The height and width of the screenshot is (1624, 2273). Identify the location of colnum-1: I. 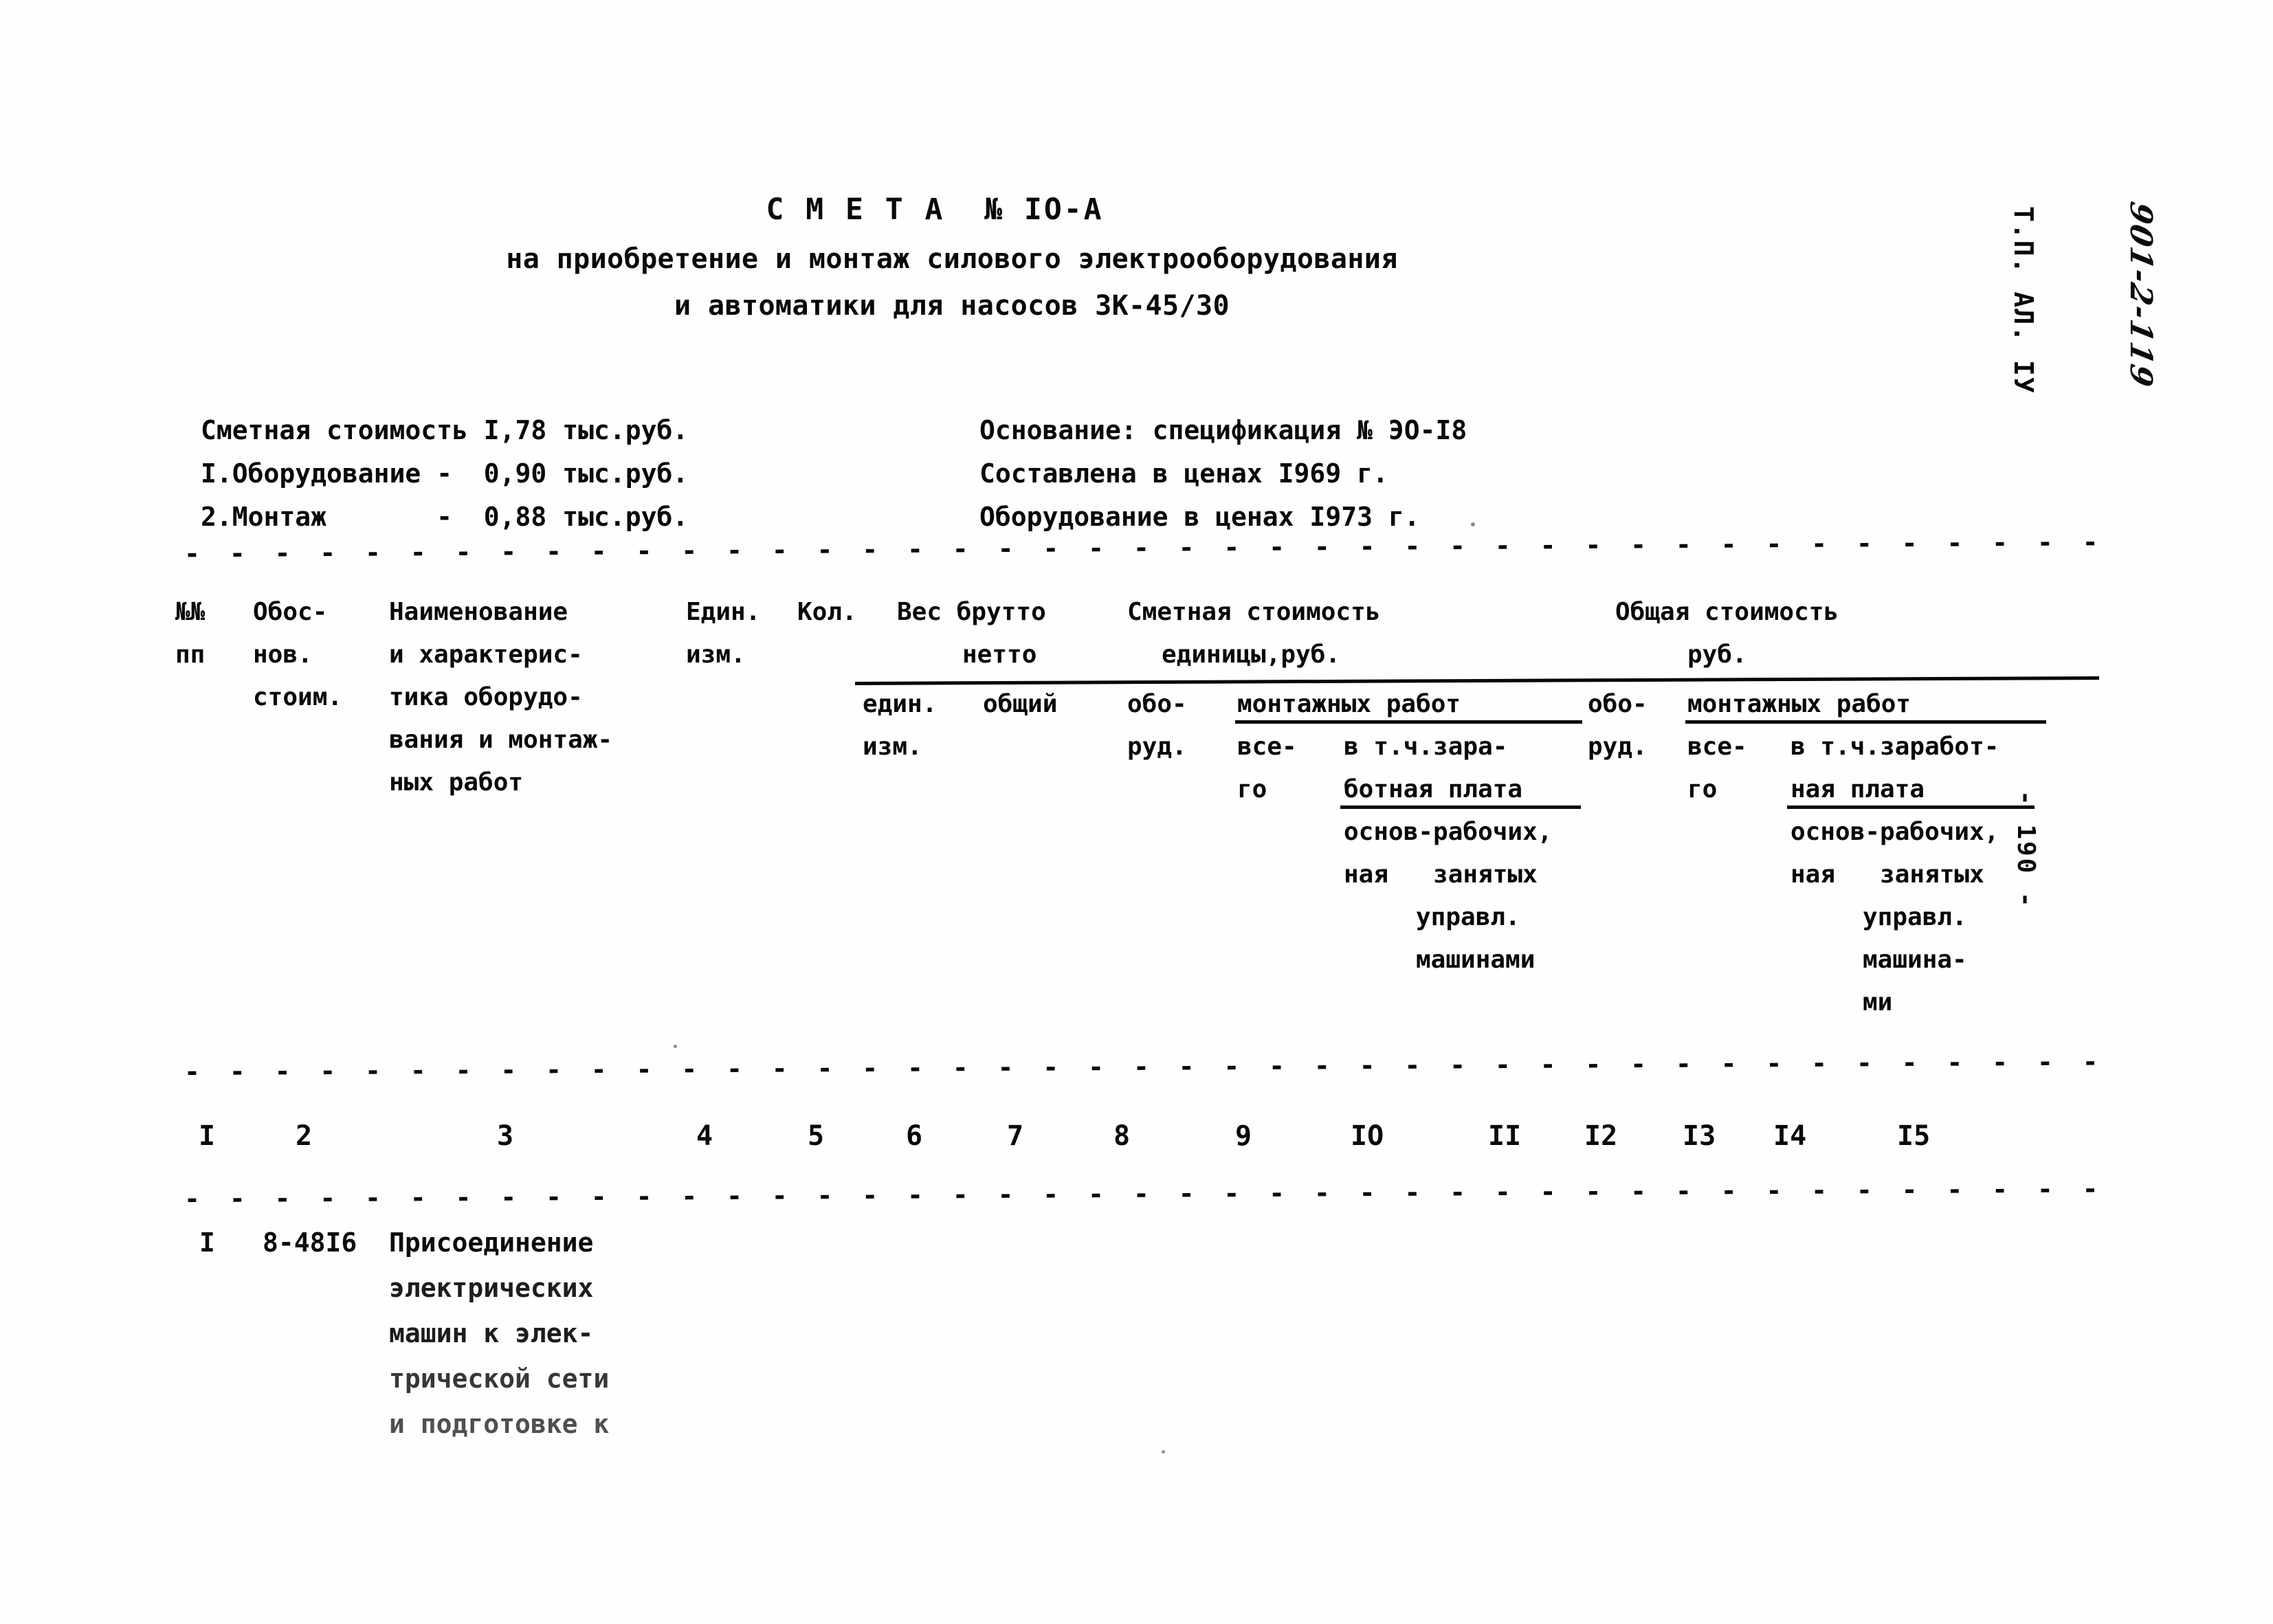
(207, 1136).